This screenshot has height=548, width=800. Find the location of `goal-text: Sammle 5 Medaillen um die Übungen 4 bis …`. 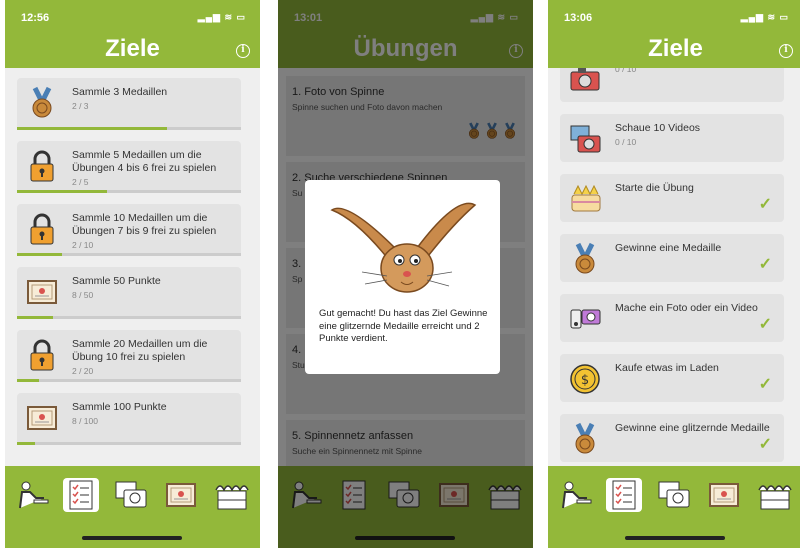

goal-text: Sammle 5 Medaillen um die Übungen 4 bis … is located at coordinates (153, 169).